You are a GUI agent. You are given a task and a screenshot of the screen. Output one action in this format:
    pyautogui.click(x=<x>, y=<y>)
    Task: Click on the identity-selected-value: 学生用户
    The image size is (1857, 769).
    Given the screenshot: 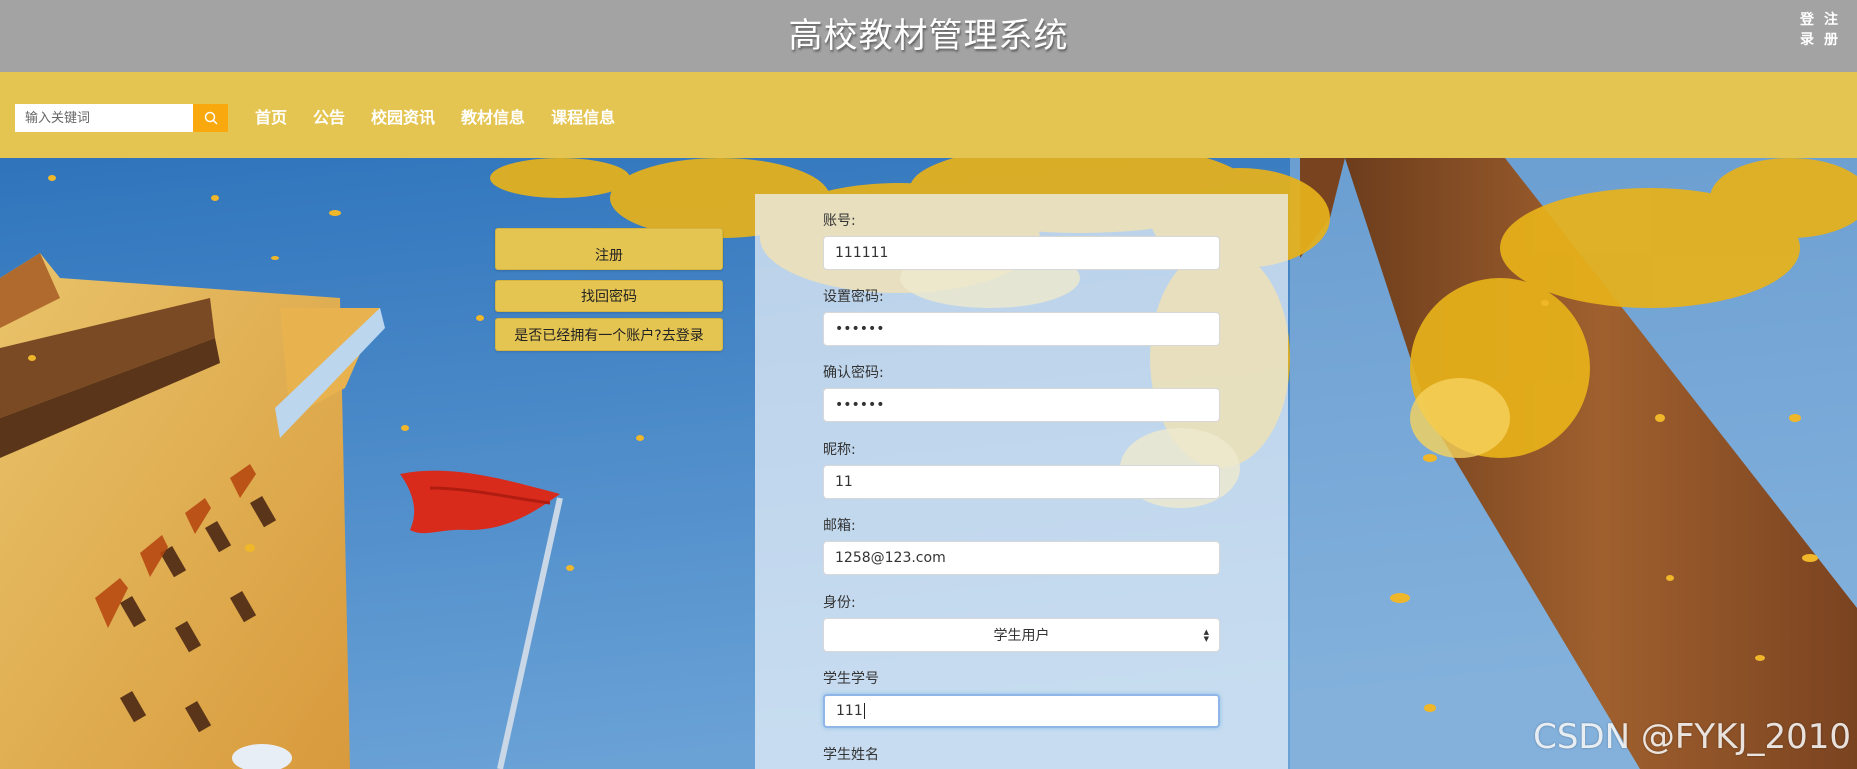 What is the action you would take?
    pyautogui.click(x=1021, y=636)
    